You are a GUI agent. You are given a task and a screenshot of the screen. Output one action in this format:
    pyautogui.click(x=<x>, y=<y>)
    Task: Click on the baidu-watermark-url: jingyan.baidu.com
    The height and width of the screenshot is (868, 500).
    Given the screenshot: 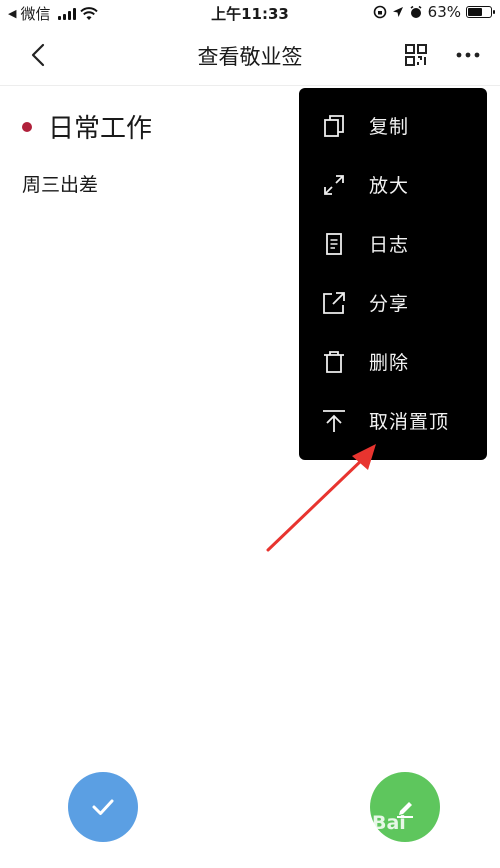 What is the action you would take?
    pyautogui.click(x=459, y=848)
    